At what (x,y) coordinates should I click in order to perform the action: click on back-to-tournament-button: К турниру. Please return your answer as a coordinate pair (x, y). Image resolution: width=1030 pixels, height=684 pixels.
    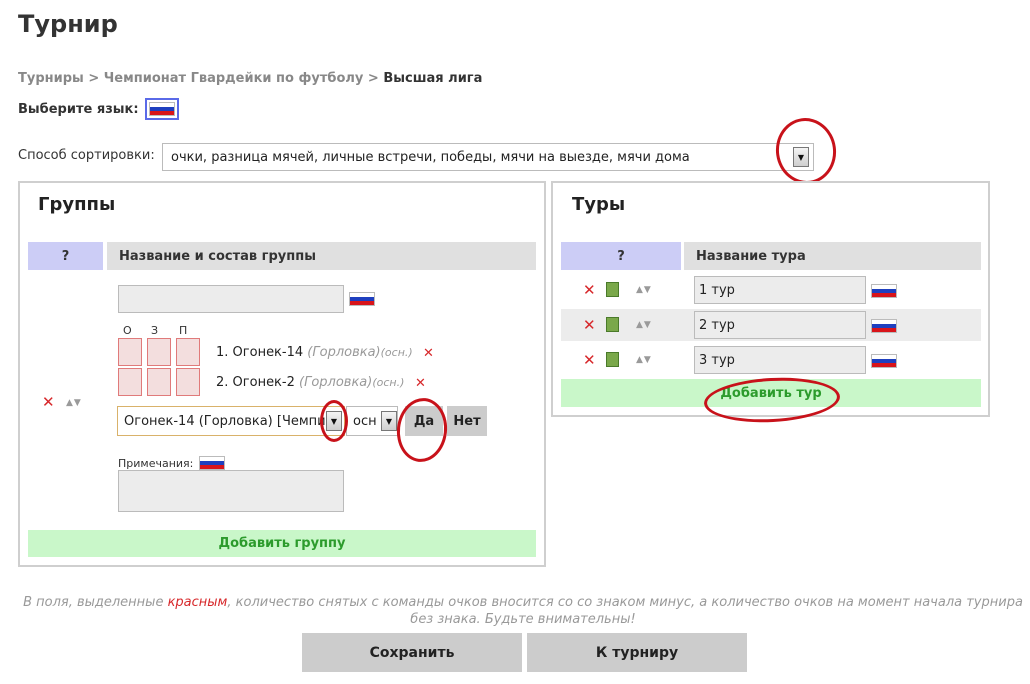
    Looking at the image, I should click on (637, 652).